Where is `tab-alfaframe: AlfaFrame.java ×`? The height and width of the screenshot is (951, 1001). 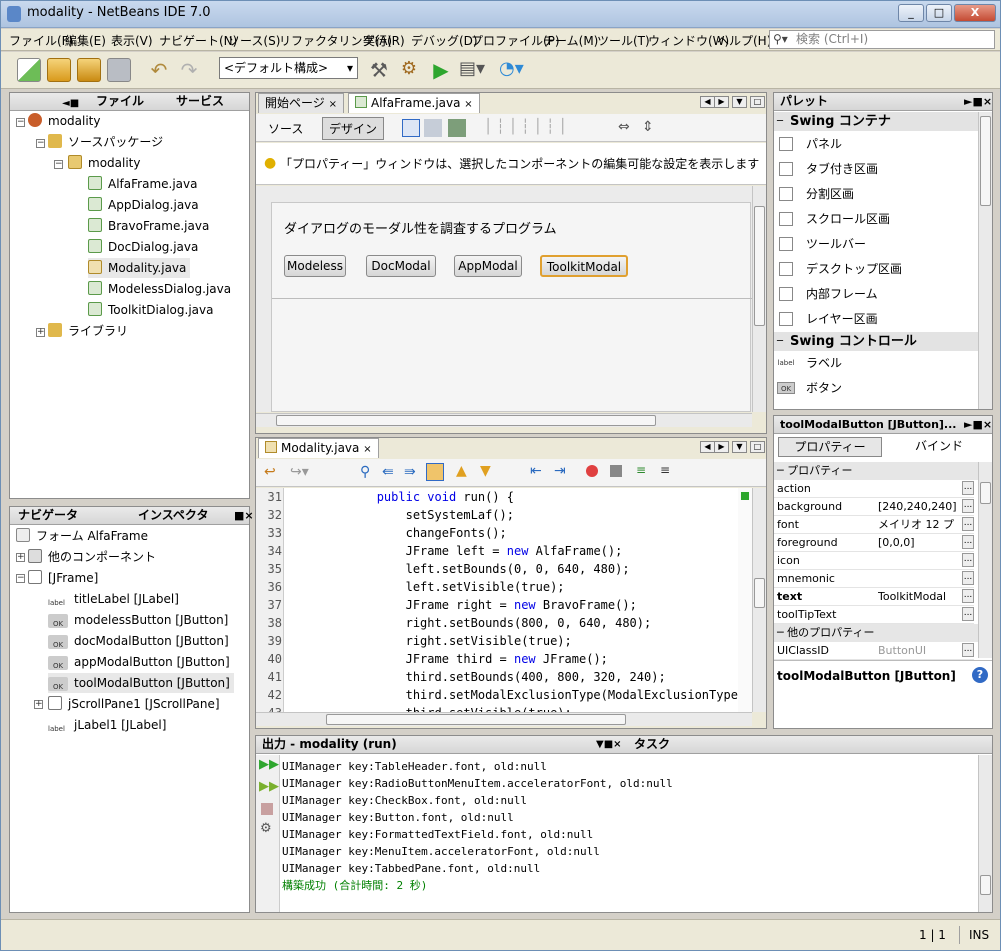
tab-alfaframe: AlfaFrame.java × is located at coordinates (414, 103).